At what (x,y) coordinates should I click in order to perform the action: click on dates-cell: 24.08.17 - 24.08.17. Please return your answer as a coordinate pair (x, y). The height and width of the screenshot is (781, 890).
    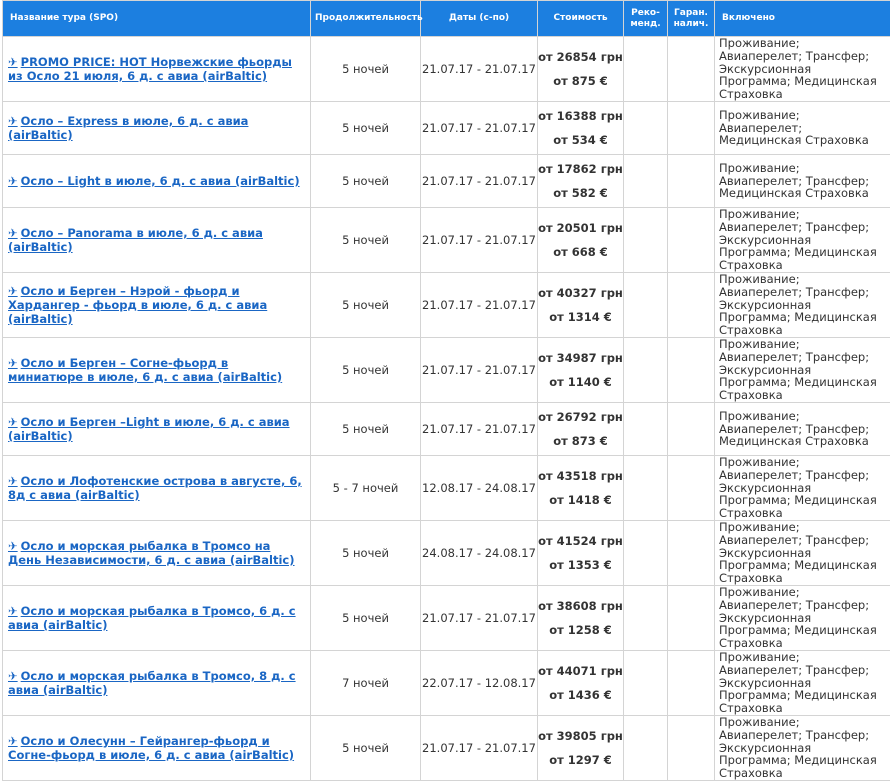
    Looking at the image, I should click on (479, 552).